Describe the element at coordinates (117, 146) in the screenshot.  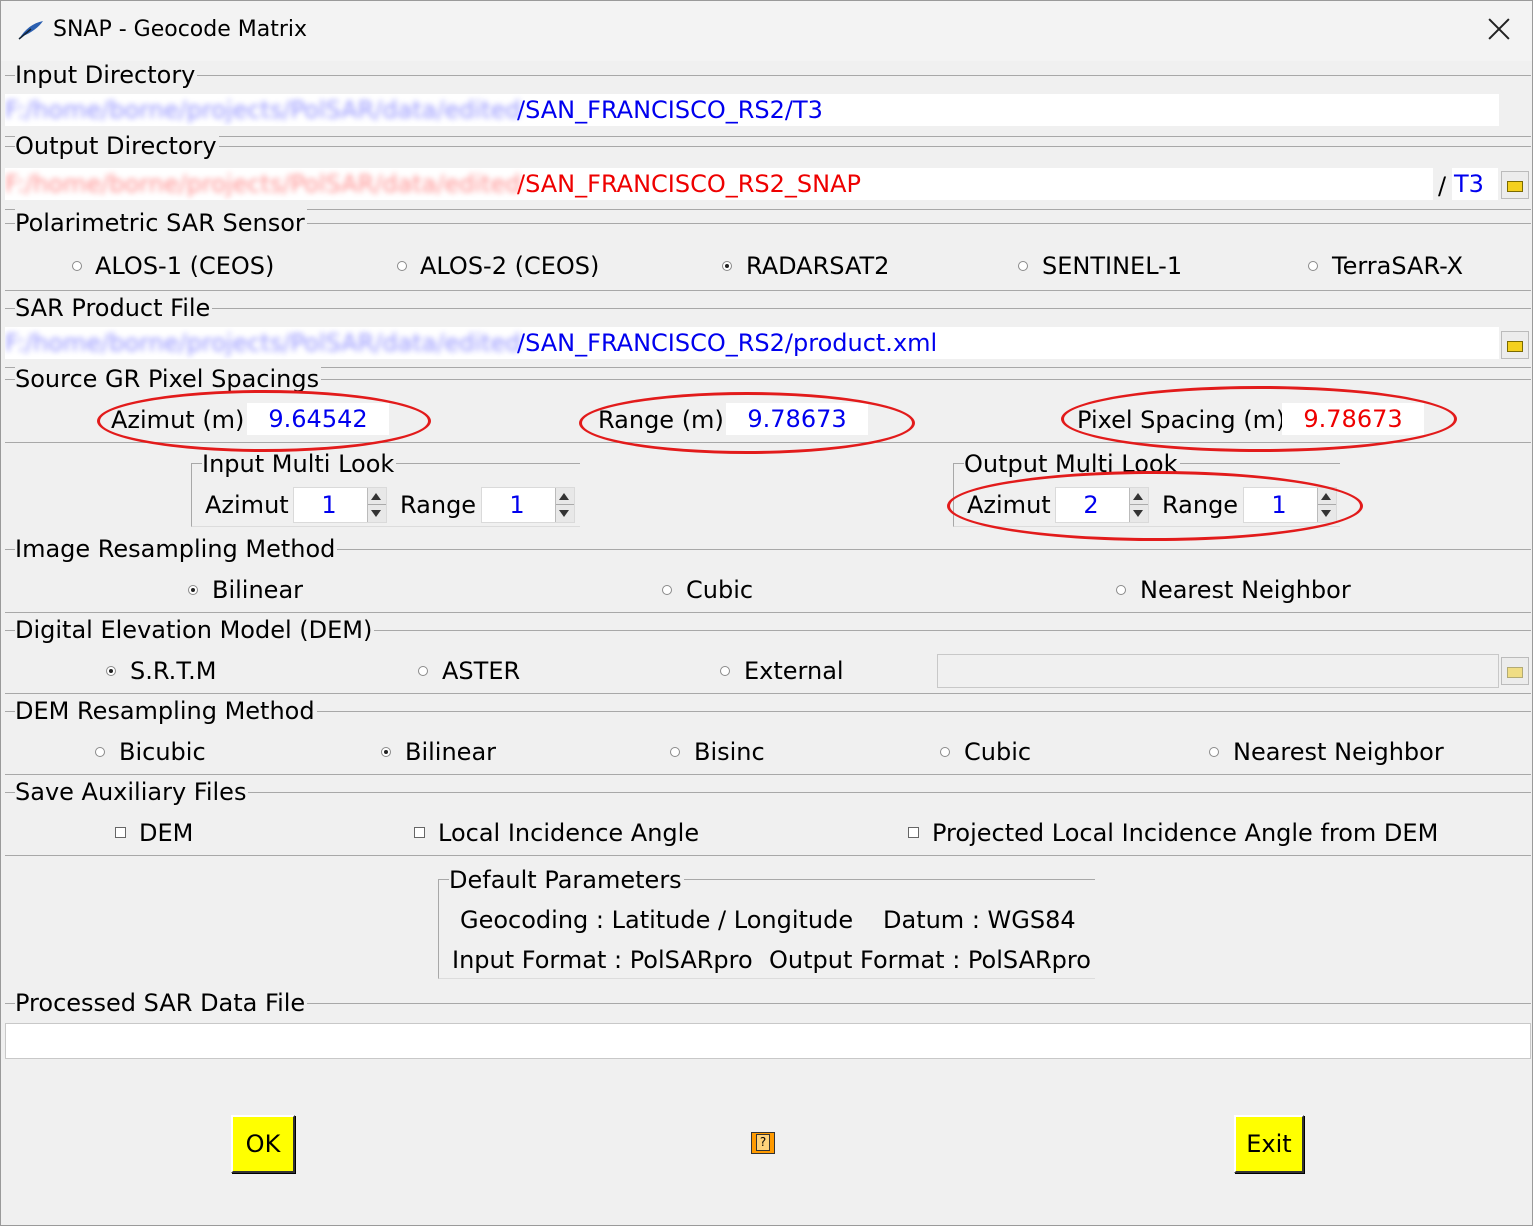
I see `output-directory-legend: Output Directory` at that location.